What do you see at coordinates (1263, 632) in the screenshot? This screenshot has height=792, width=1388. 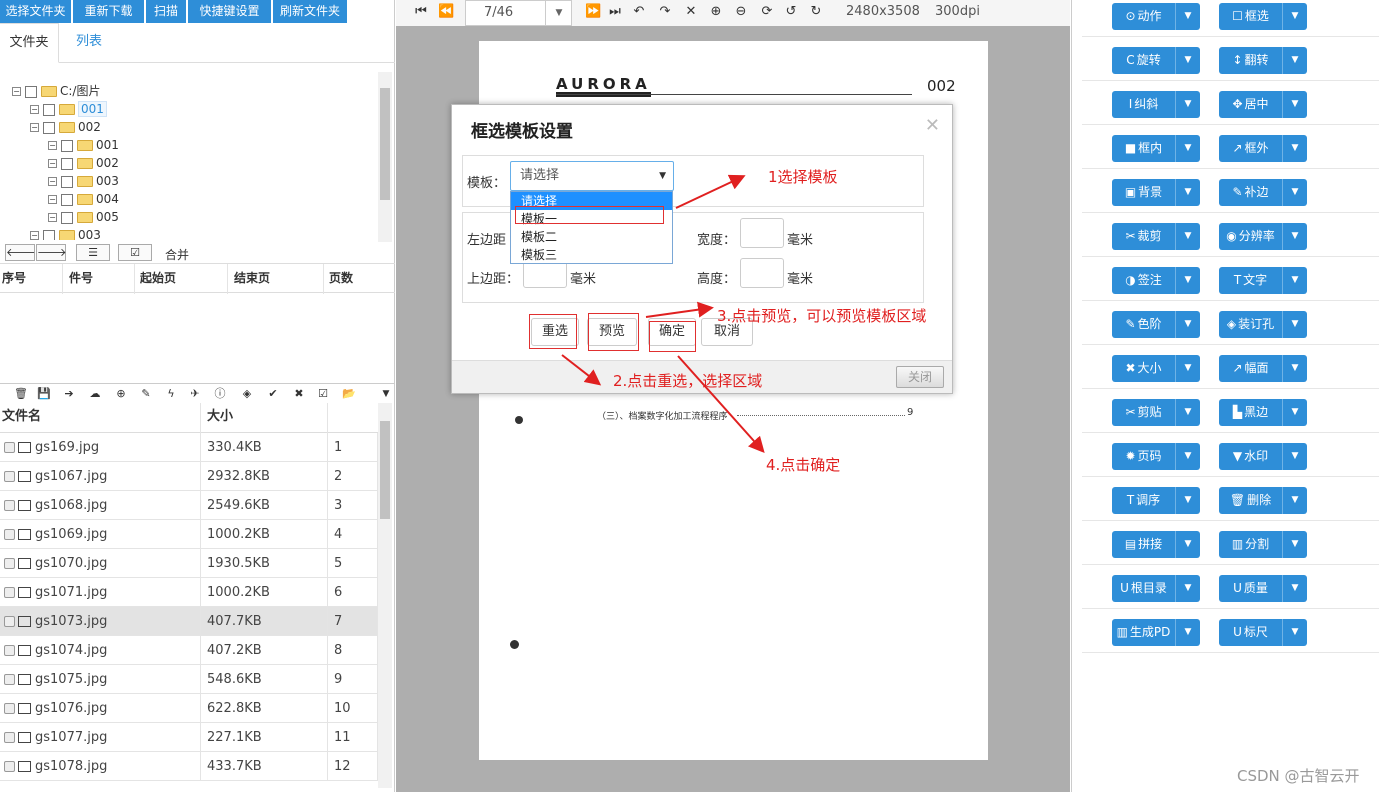 I see `ruler-button: U 标尺 ▼` at bounding box center [1263, 632].